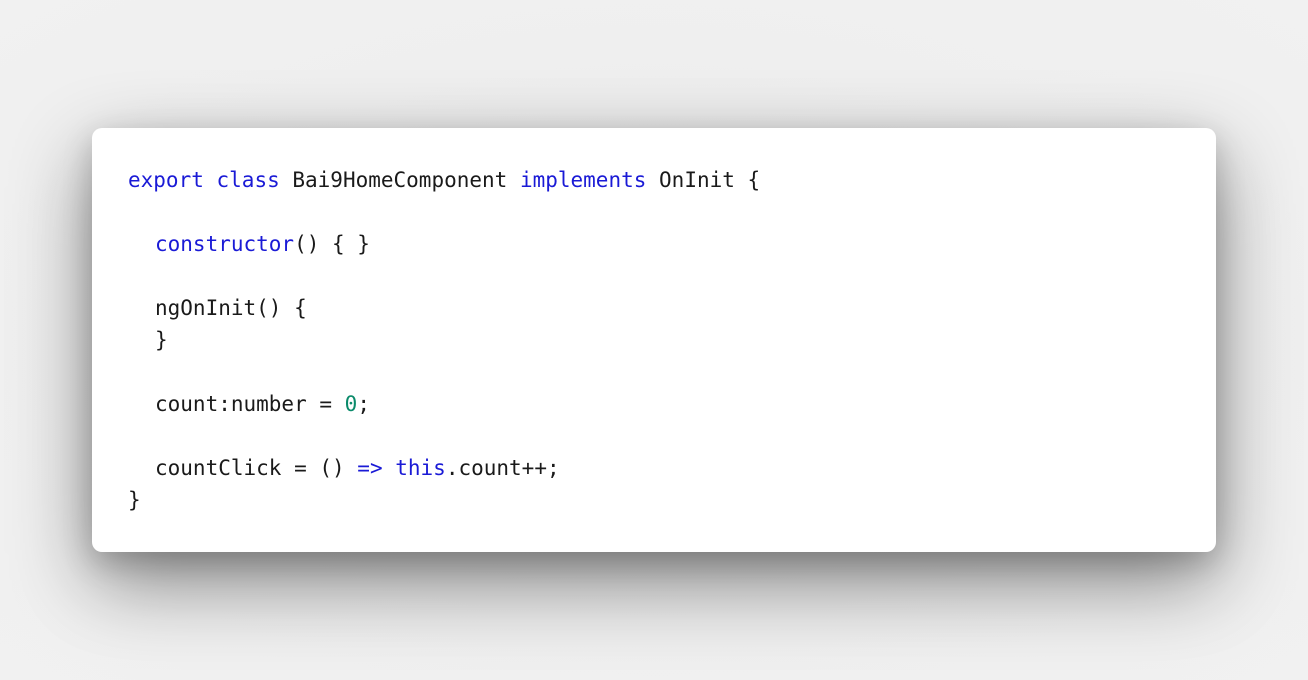 The width and height of the screenshot is (1308, 680). Describe the element at coordinates (654, 308) in the screenshot. I see `code-line-5: ngOnInit() {` at that location.